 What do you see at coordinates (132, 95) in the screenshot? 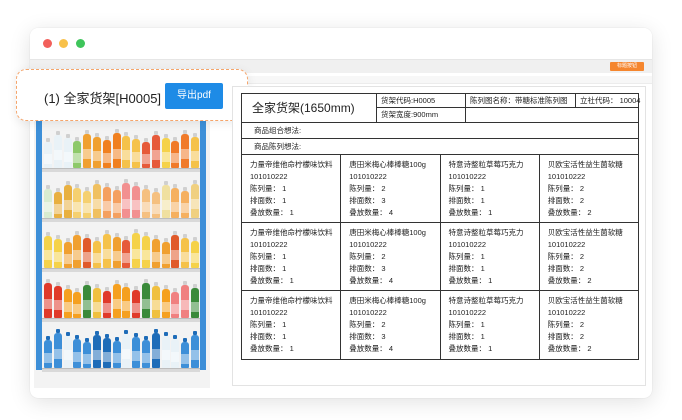
I see `shelf-popup: (1) 全家货架[H0005] 导出pdf` at bounding box center [132, 95].